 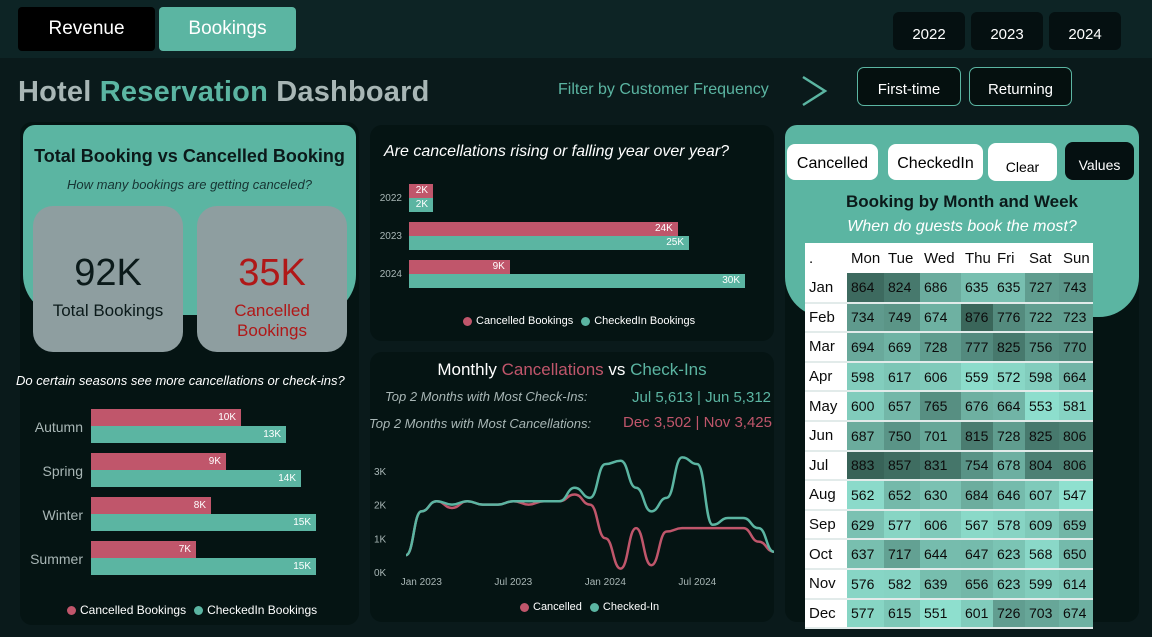 What do you see at coordinates (1009, 436) in the screenshot?
I see `heatmap-cell: 728` at bounding box center [1009, 436].